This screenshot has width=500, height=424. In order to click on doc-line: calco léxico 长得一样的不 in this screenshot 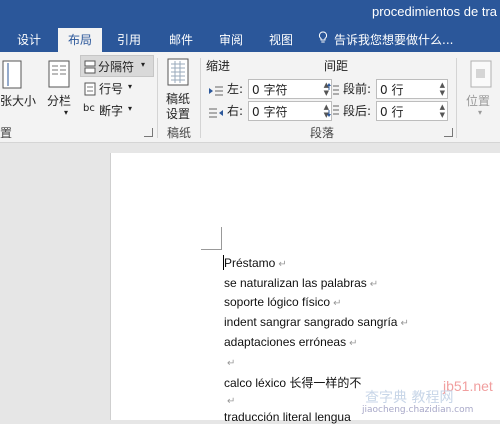, I will do `click(292, 382)`.